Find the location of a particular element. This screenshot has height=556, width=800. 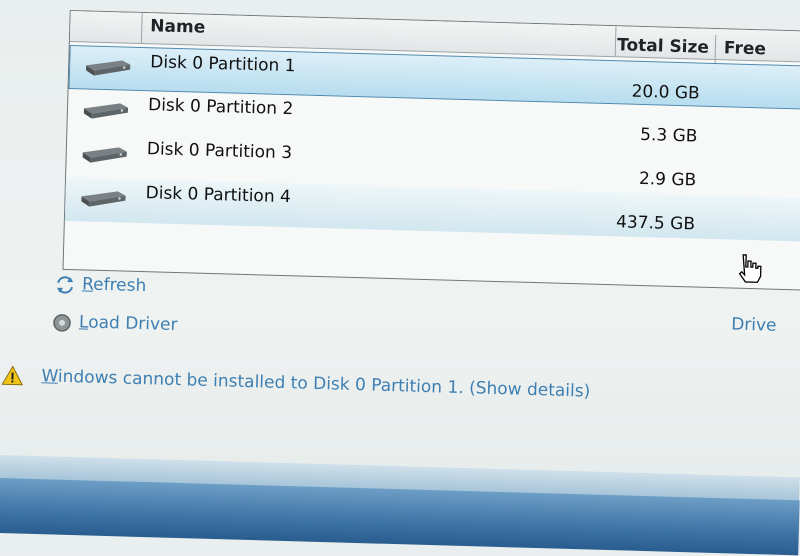

drive-options-link: Drive is located at coordinates (754, 325).